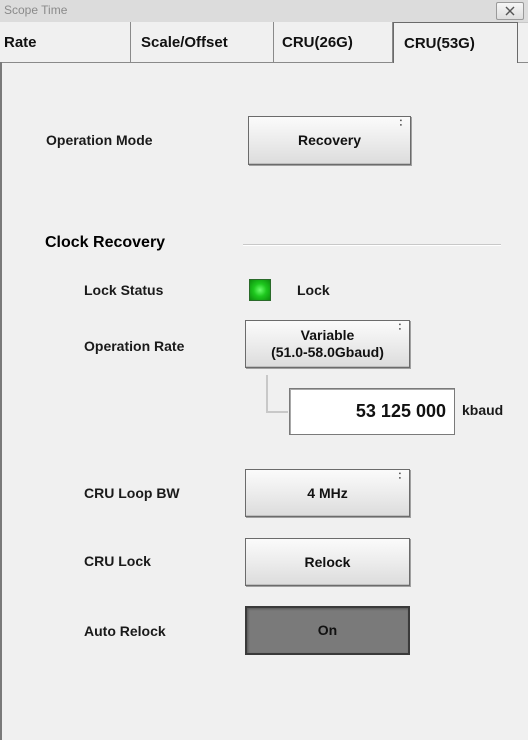  What do you see at coordinates (317, 42) in the screenshot?
I see `tab-label: CRU(26G)` at bounding box center [317, 42].